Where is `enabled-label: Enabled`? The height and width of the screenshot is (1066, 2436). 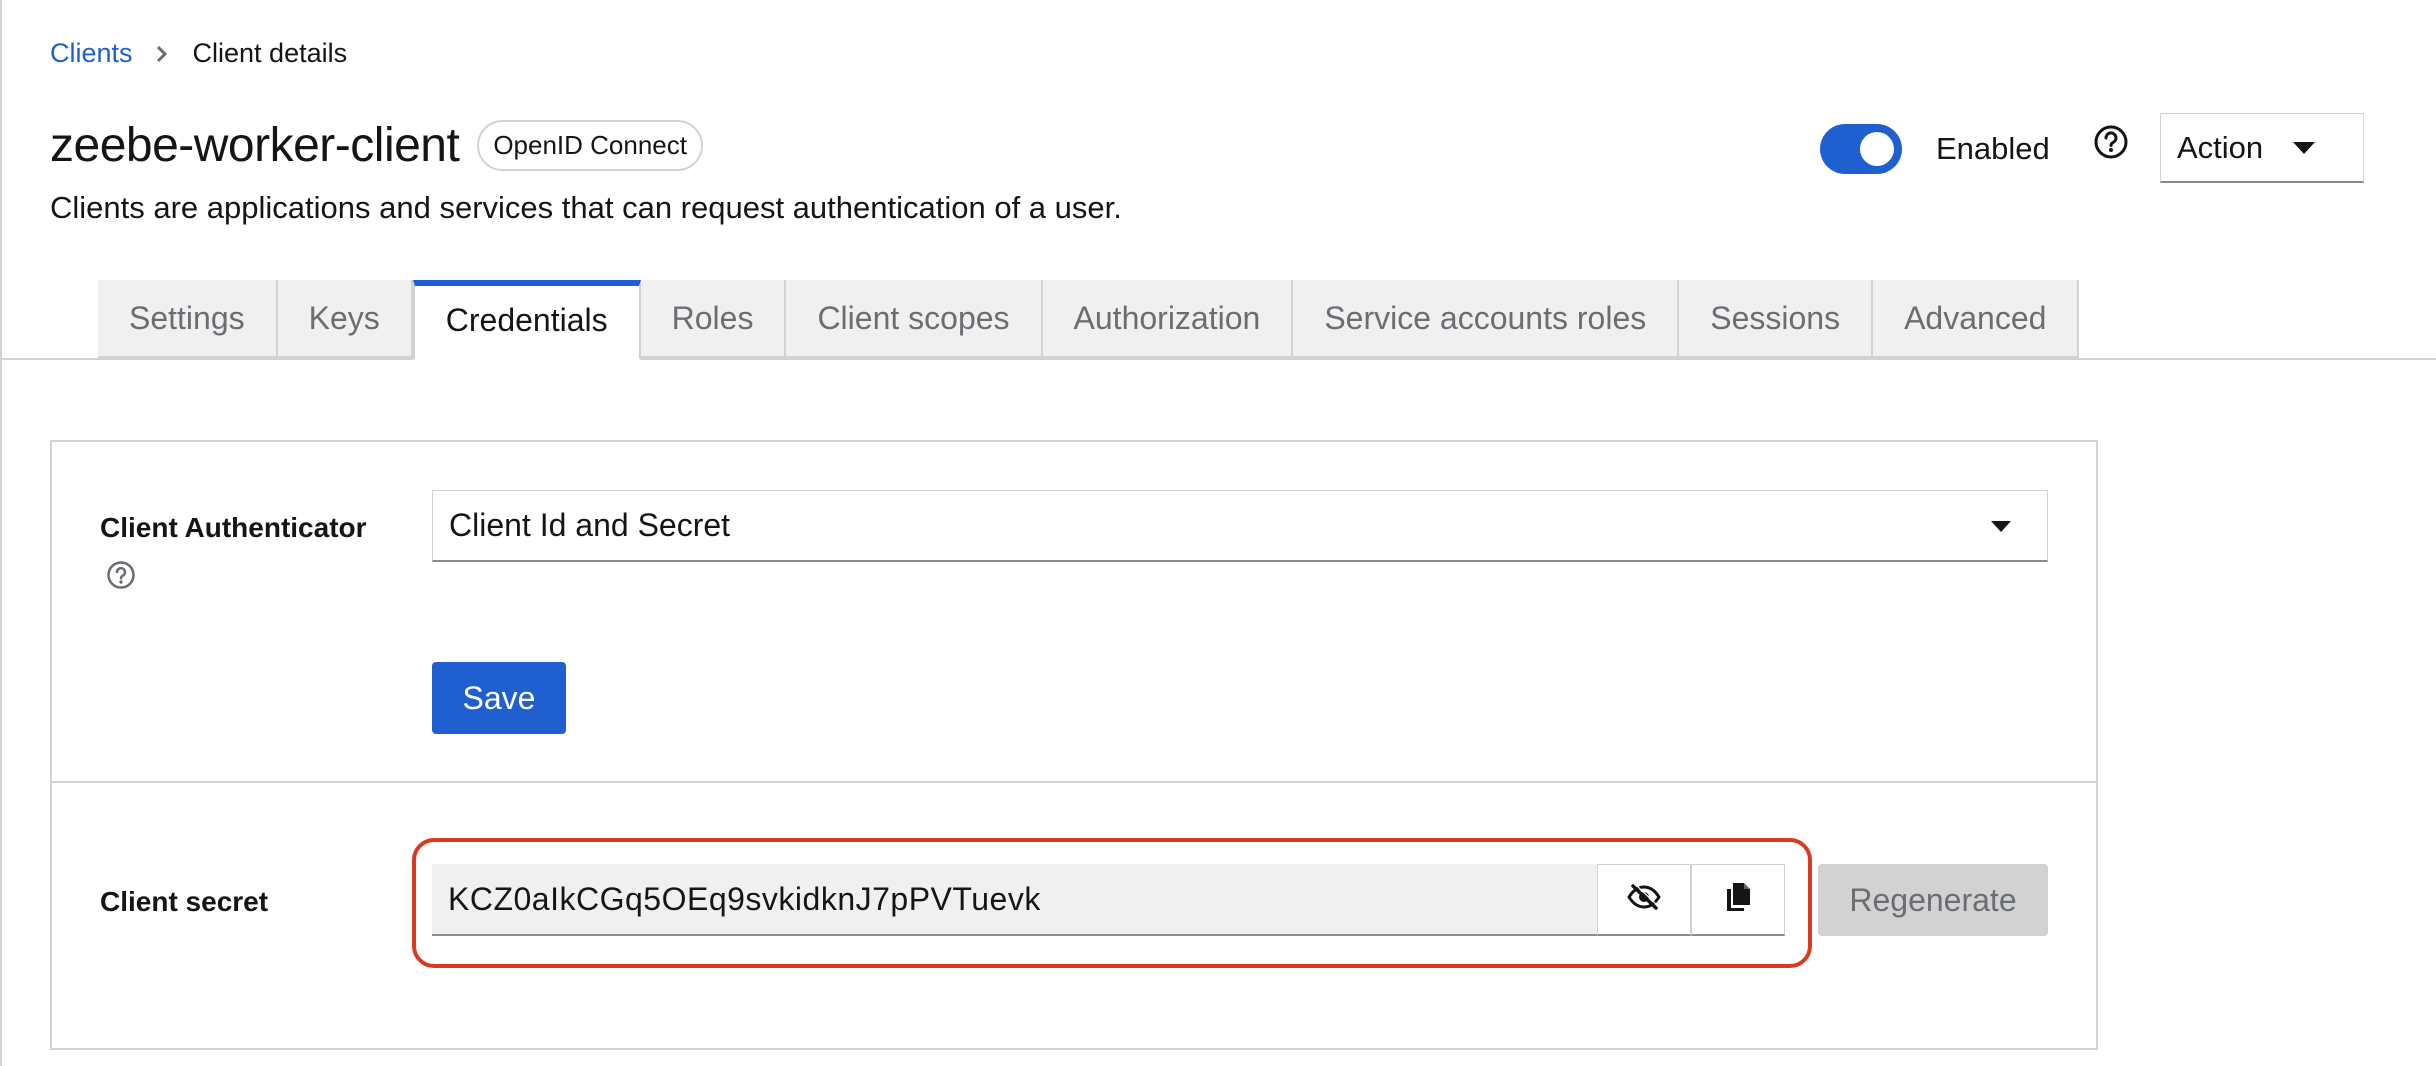
enabled-label: Enabled is located at coordinates (1993, 148).